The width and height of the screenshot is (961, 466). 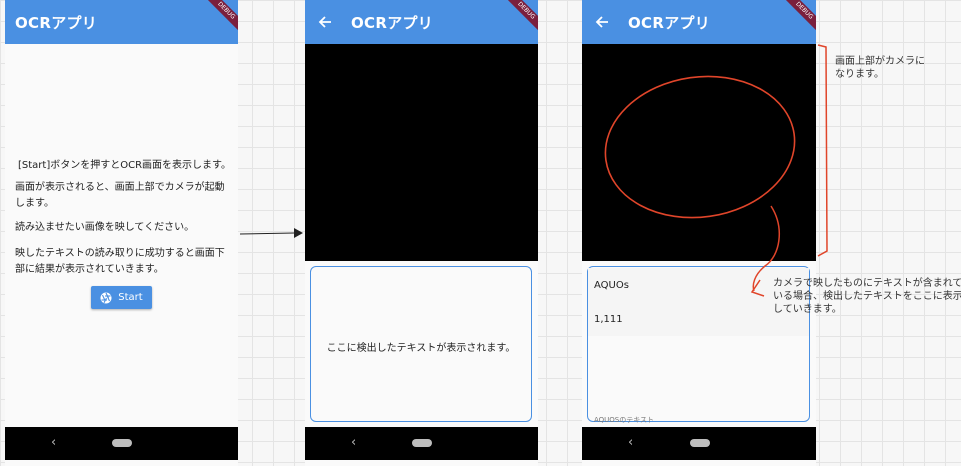 I want to click on camera-area-bracket, so click(x=822, y=150).